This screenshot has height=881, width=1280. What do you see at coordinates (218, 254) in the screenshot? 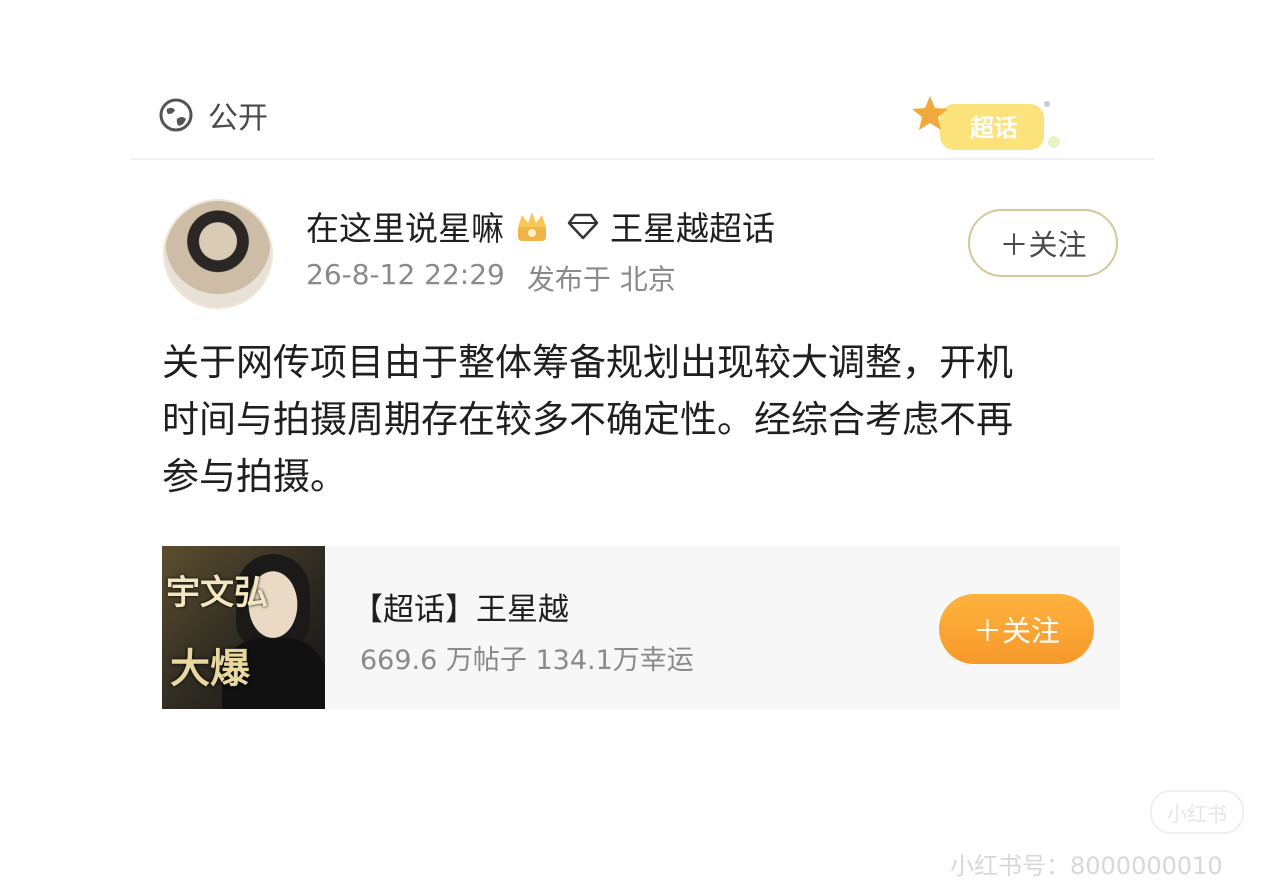
I see `avatar` at bounding box center [218, 254].